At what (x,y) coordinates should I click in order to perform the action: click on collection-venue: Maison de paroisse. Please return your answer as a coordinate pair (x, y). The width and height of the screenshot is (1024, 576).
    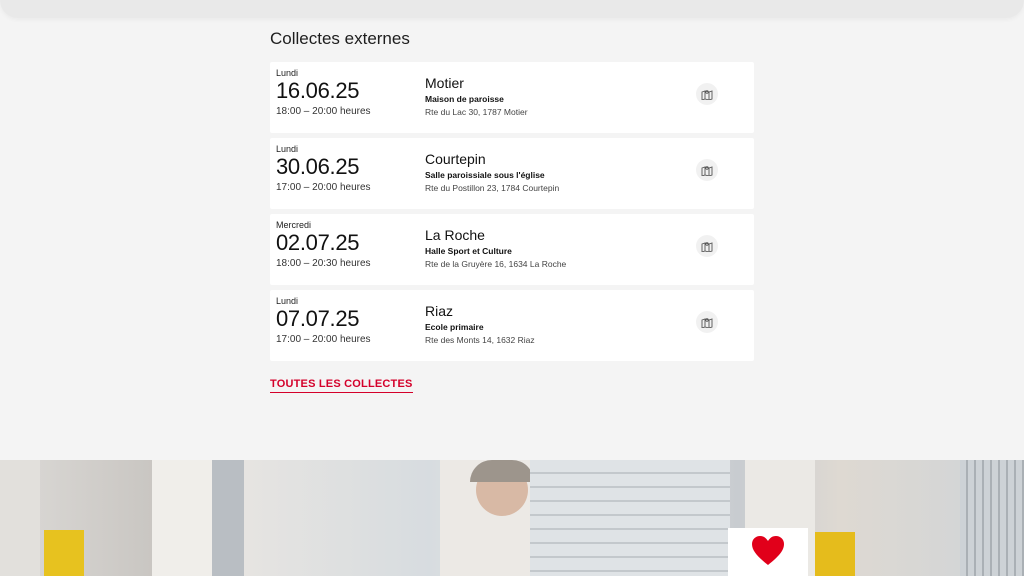
    Looking at the image, I should click on (464, 99).